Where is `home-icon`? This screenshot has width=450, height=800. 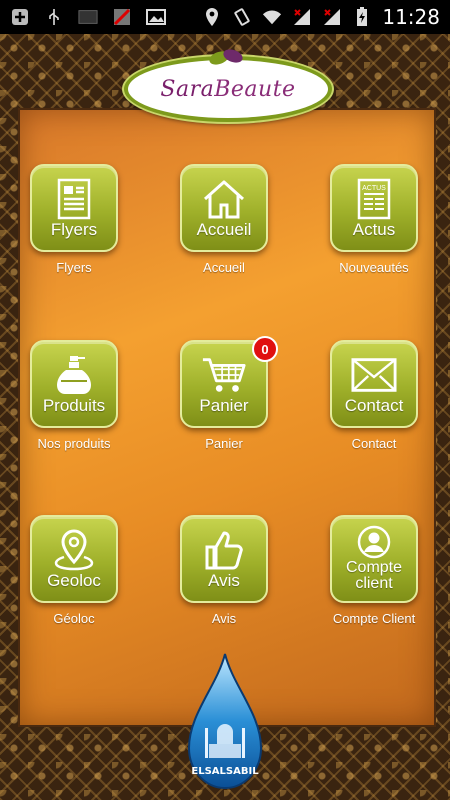 home-icon is located at coordinates (224, 199).